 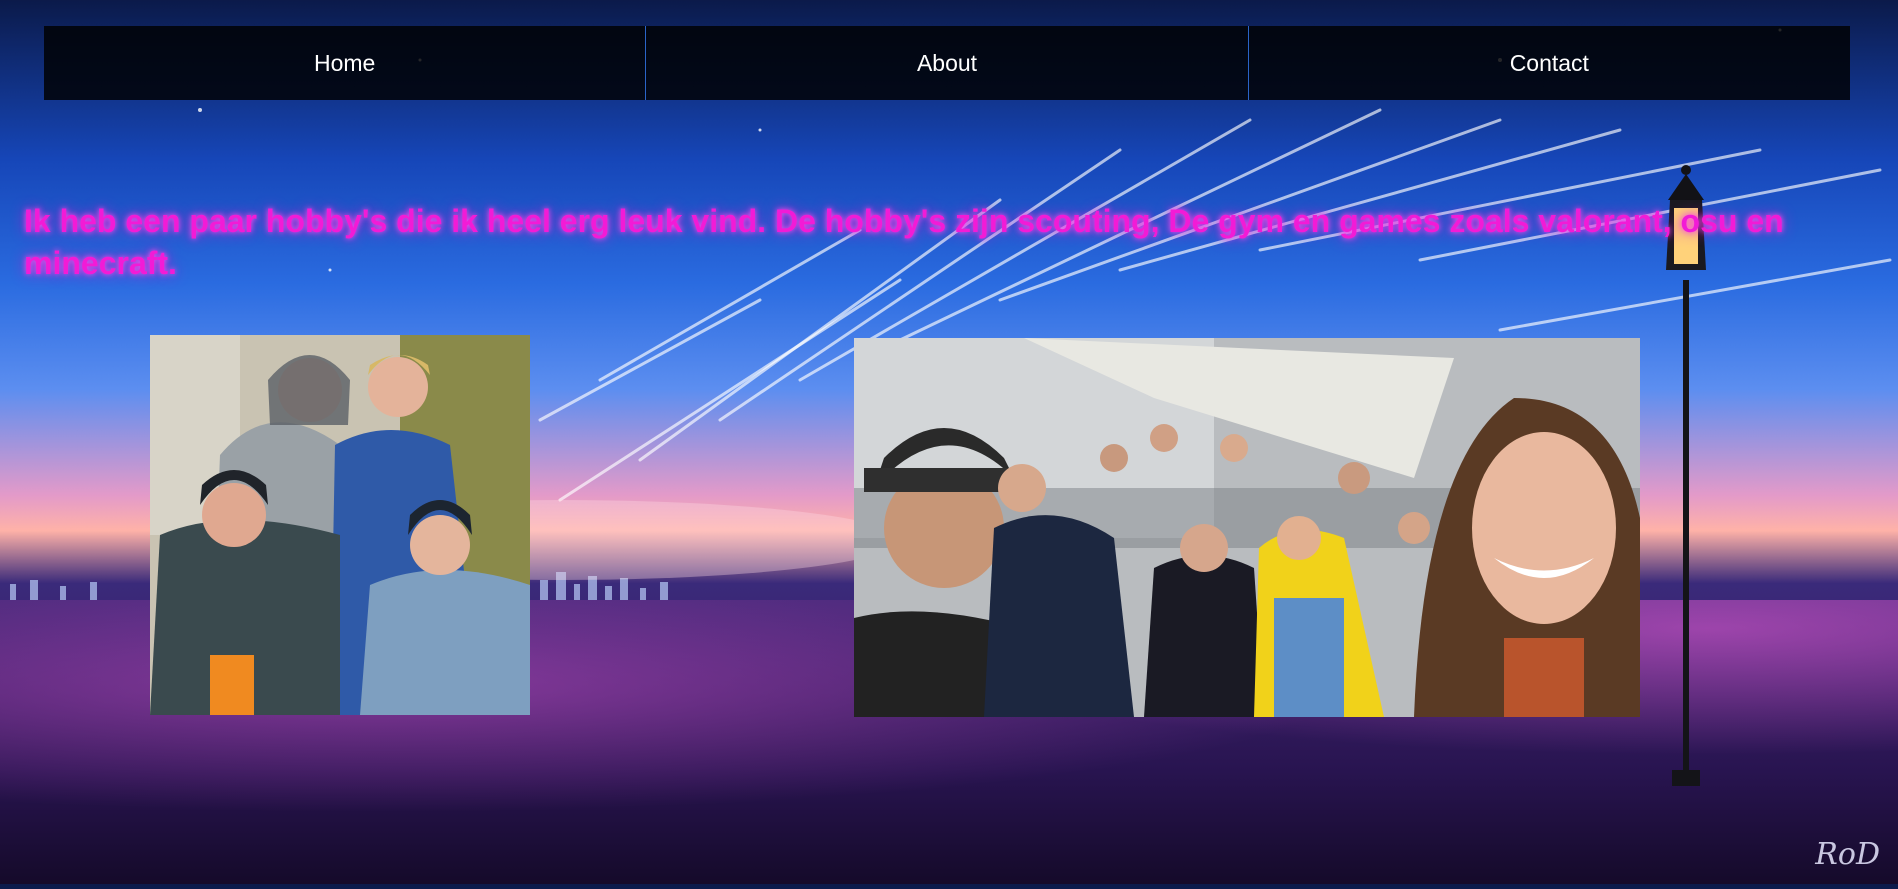 I want to click on nav-home-link: Home, so click(x=345, y=63).